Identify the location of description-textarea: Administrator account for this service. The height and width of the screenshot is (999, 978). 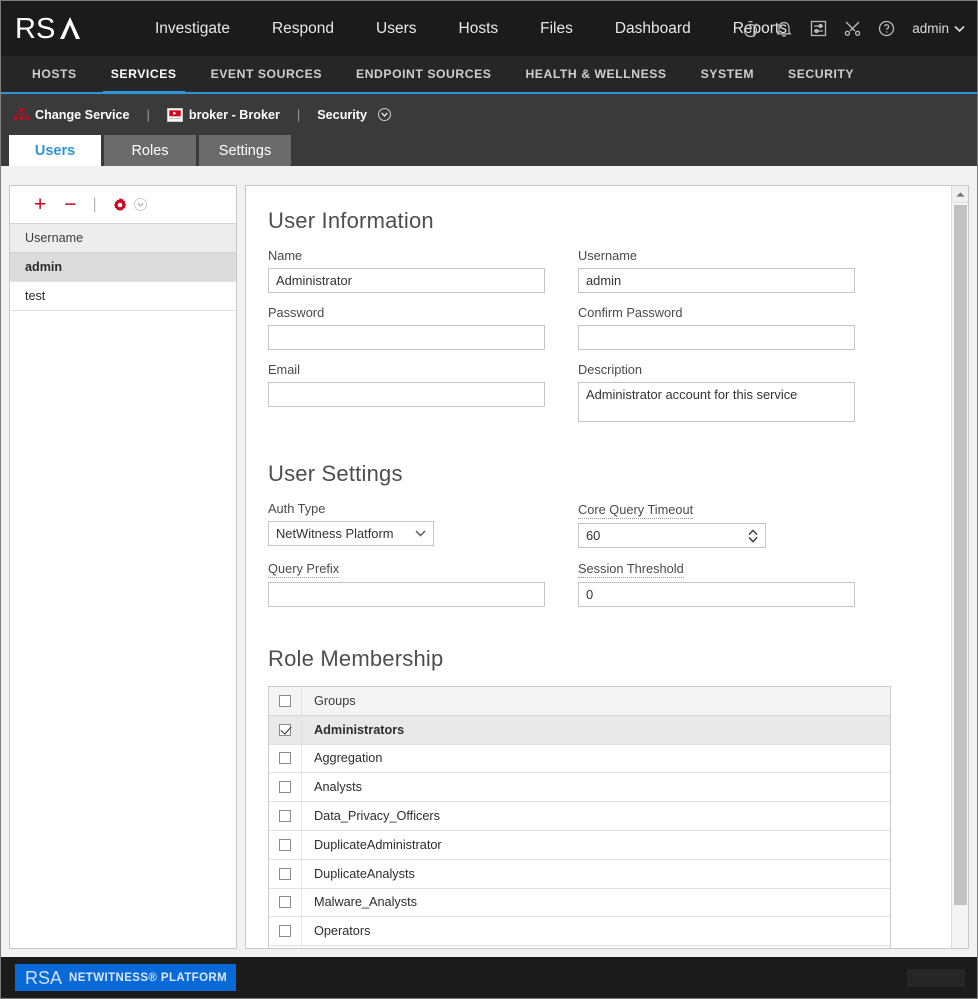
(716, 402).